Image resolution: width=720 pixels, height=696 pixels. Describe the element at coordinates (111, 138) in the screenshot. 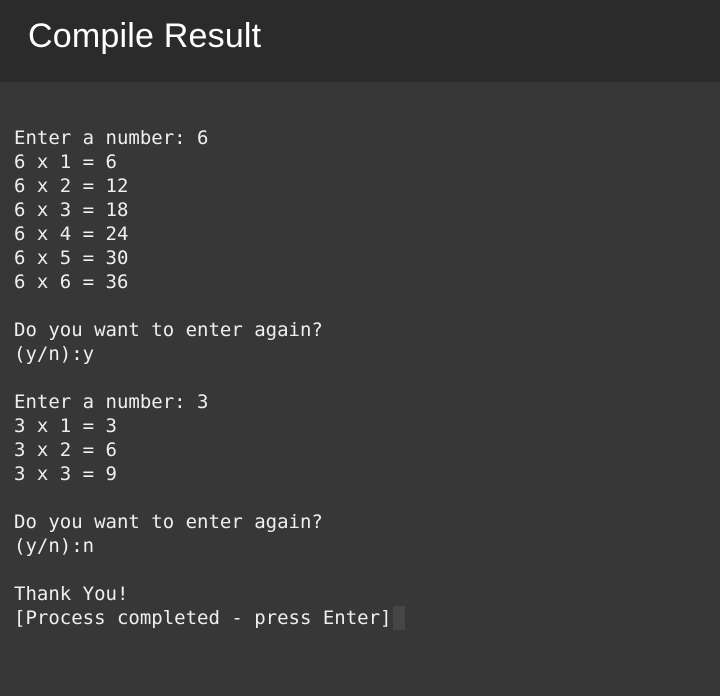

I see `terminal-line: Enter a number: 6` at that location.